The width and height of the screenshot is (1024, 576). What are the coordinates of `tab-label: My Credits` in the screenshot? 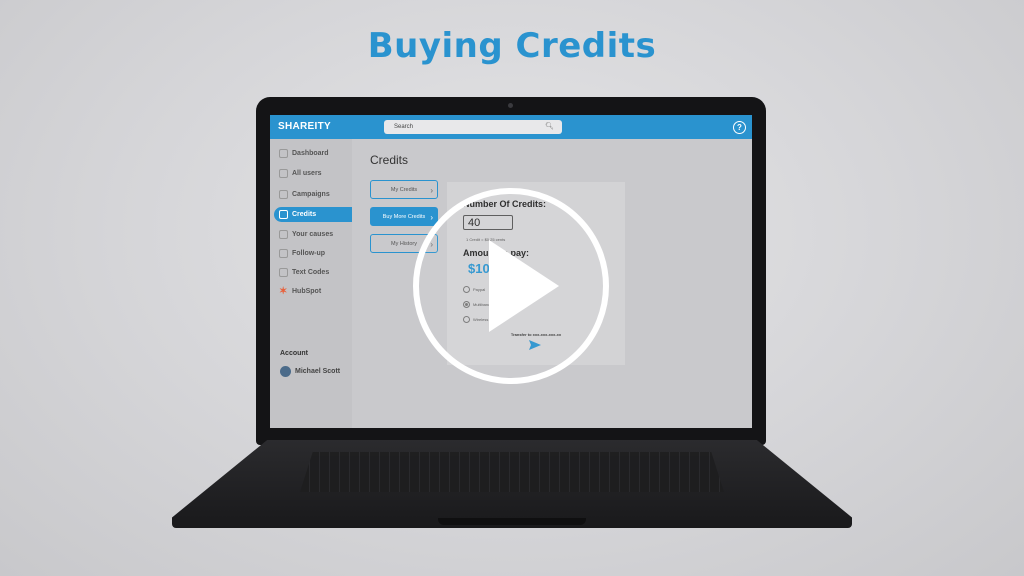 It's located at (404, 190).